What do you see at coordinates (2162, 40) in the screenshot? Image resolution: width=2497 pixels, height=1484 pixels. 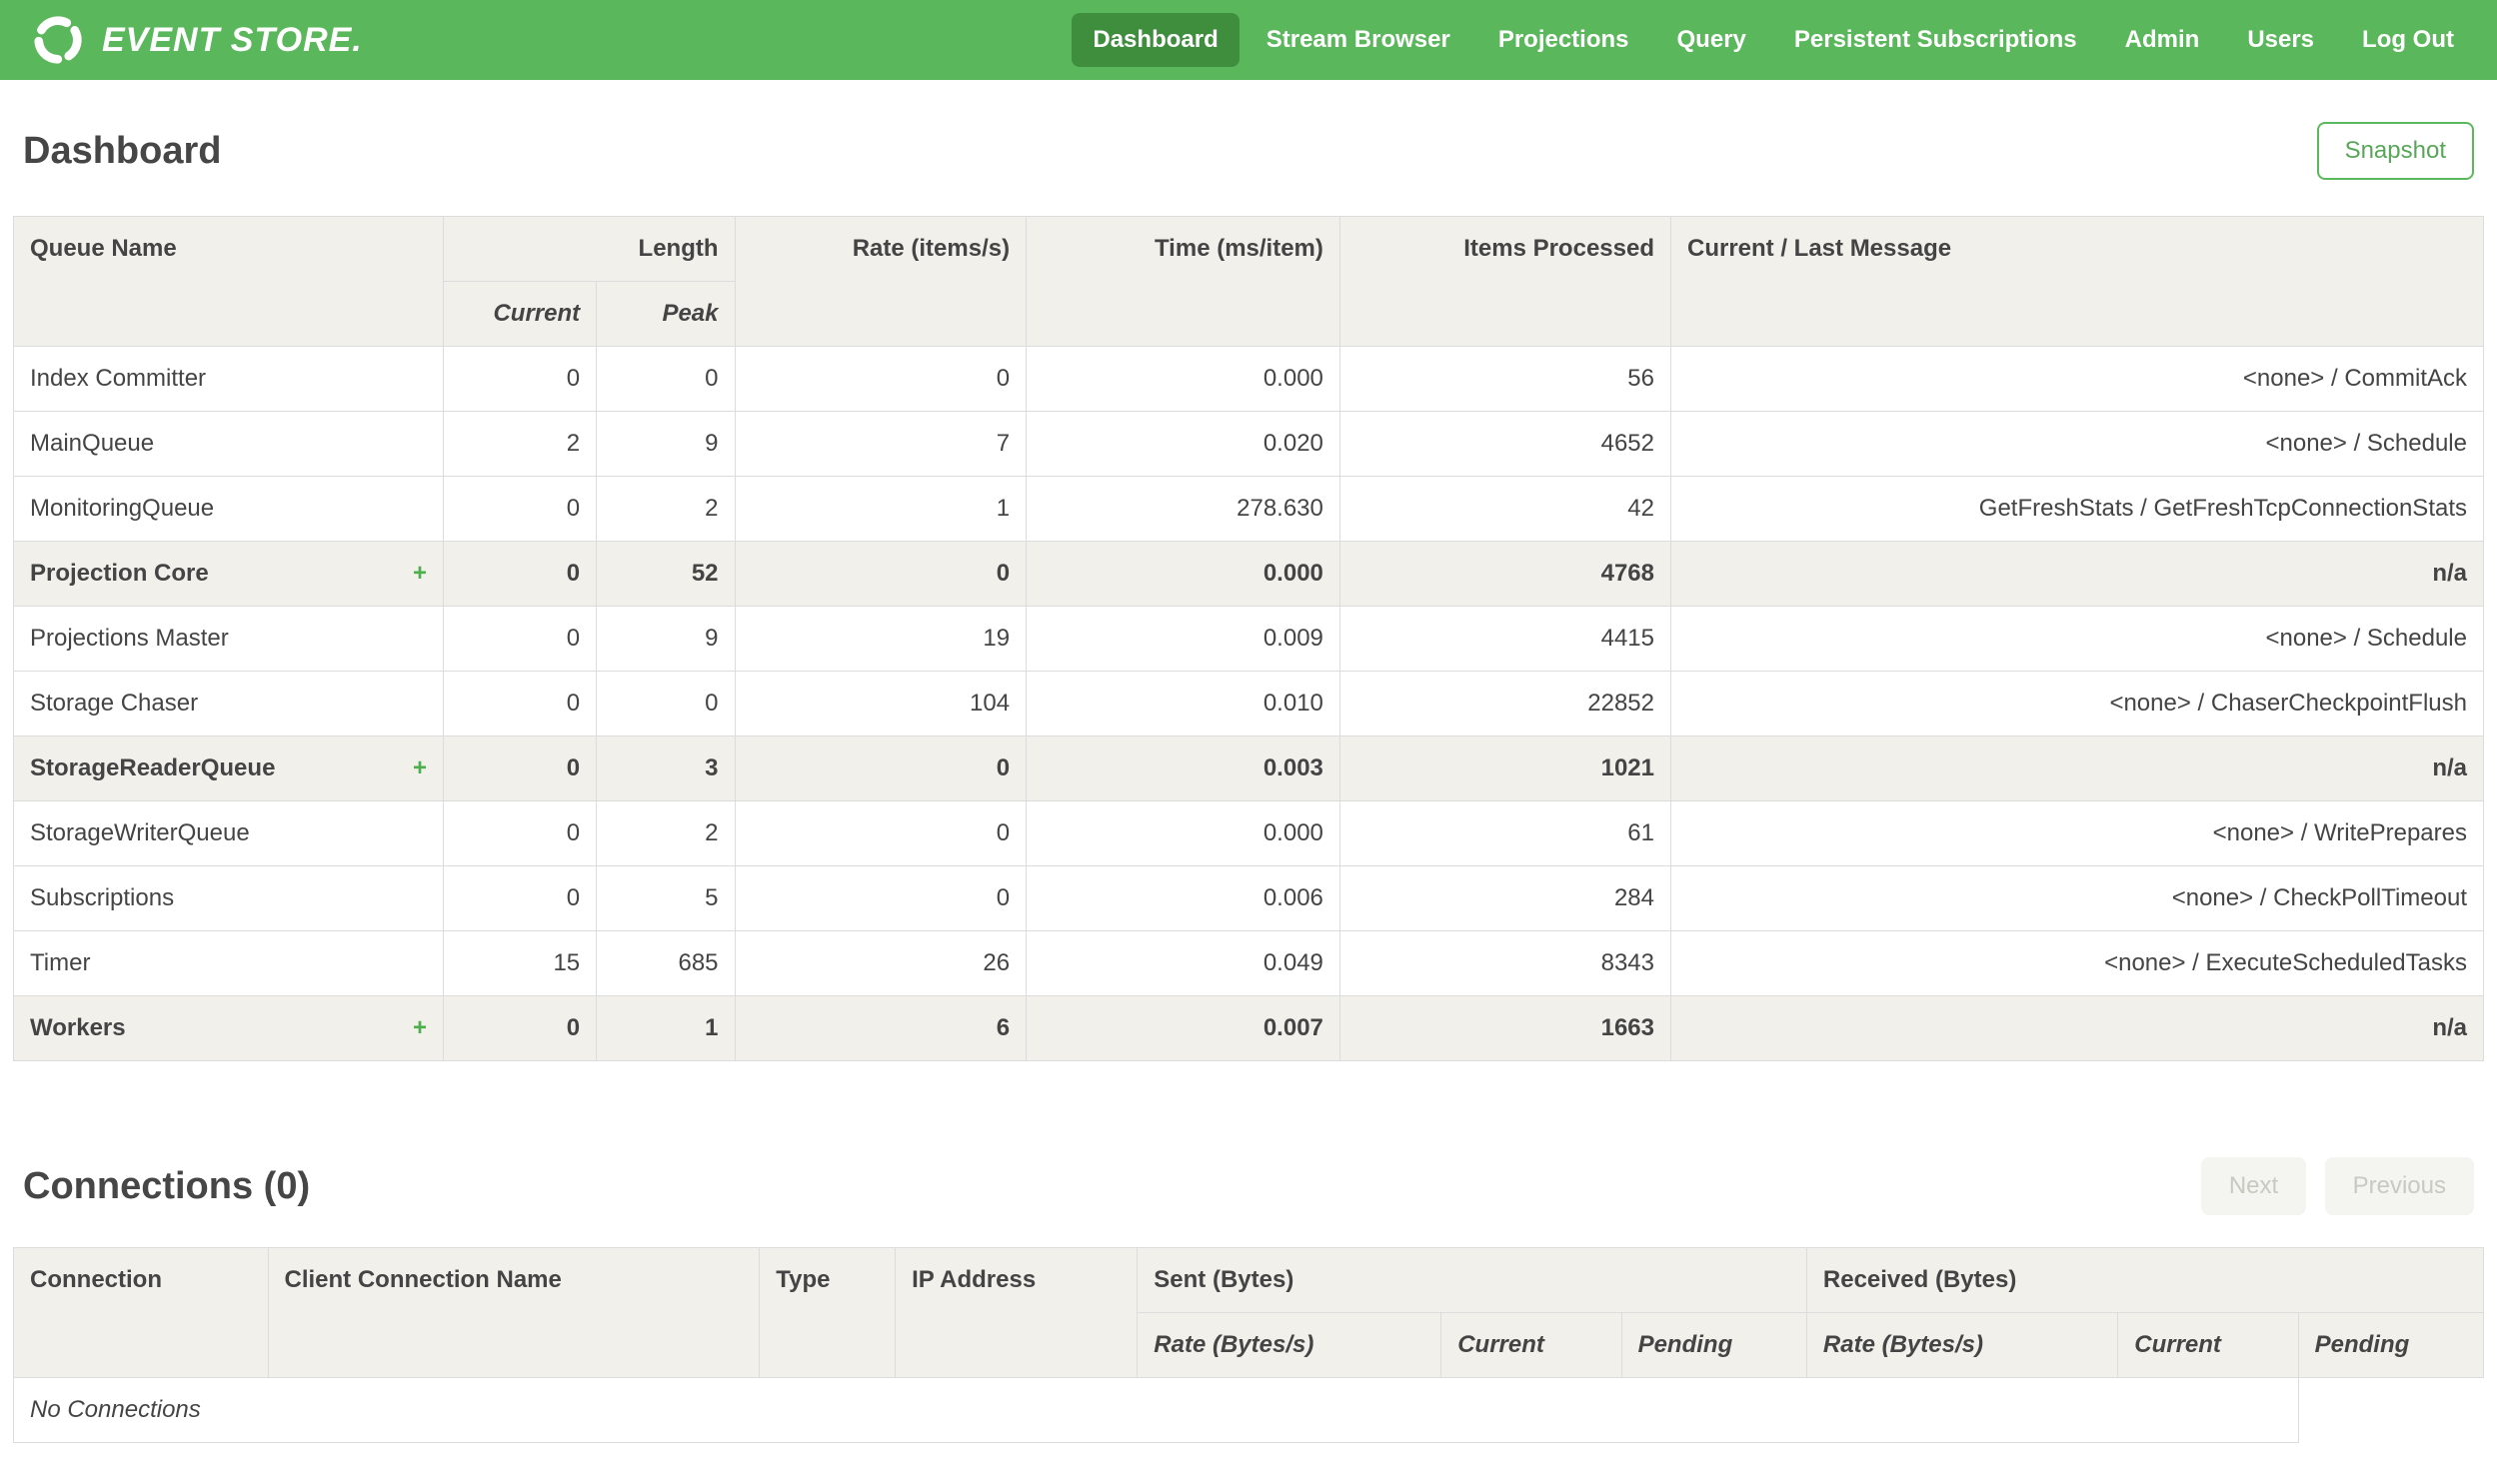 I see `nav-item-admin: Admin` at bounding box center [2162, 40].